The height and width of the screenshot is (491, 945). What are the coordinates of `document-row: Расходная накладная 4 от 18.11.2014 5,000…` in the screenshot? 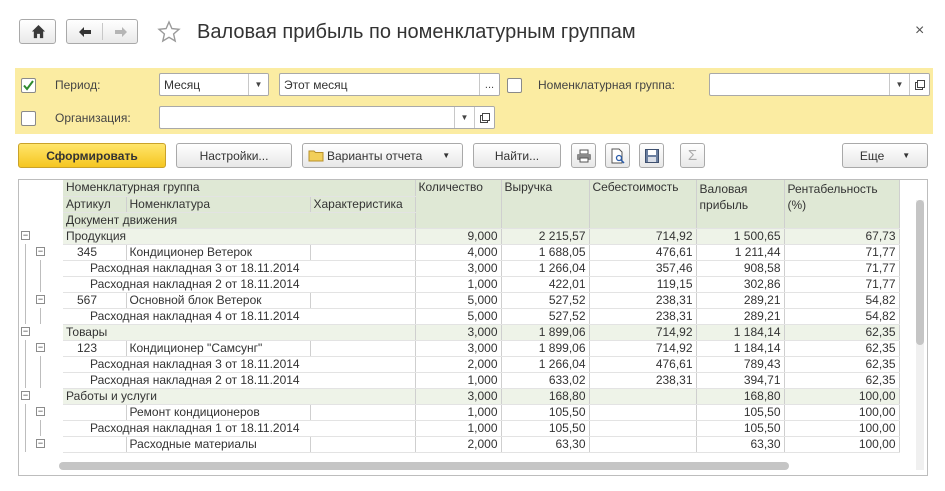 It's located at (459, 316).